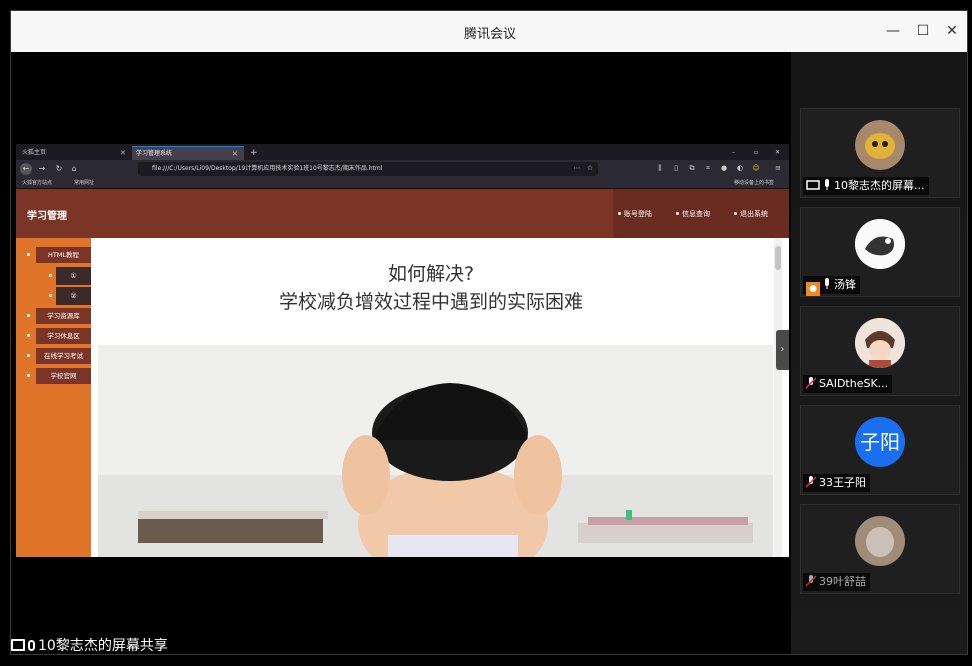 The width and height of the screenshot is (972, 666). Describe the element at coordinates (42, 169) in the screenshot. I see `forward-icon: →` at that location.